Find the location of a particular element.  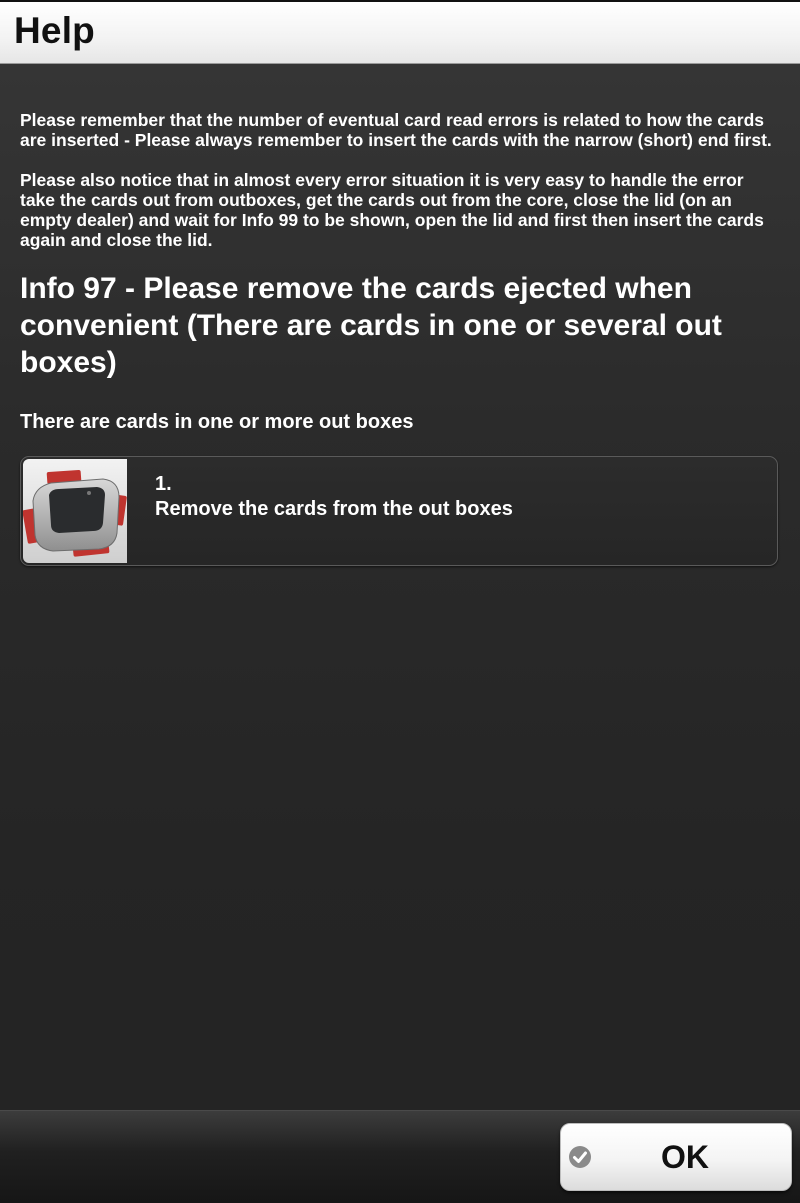

ok-label: OK is located at coordinates (685, 1157).